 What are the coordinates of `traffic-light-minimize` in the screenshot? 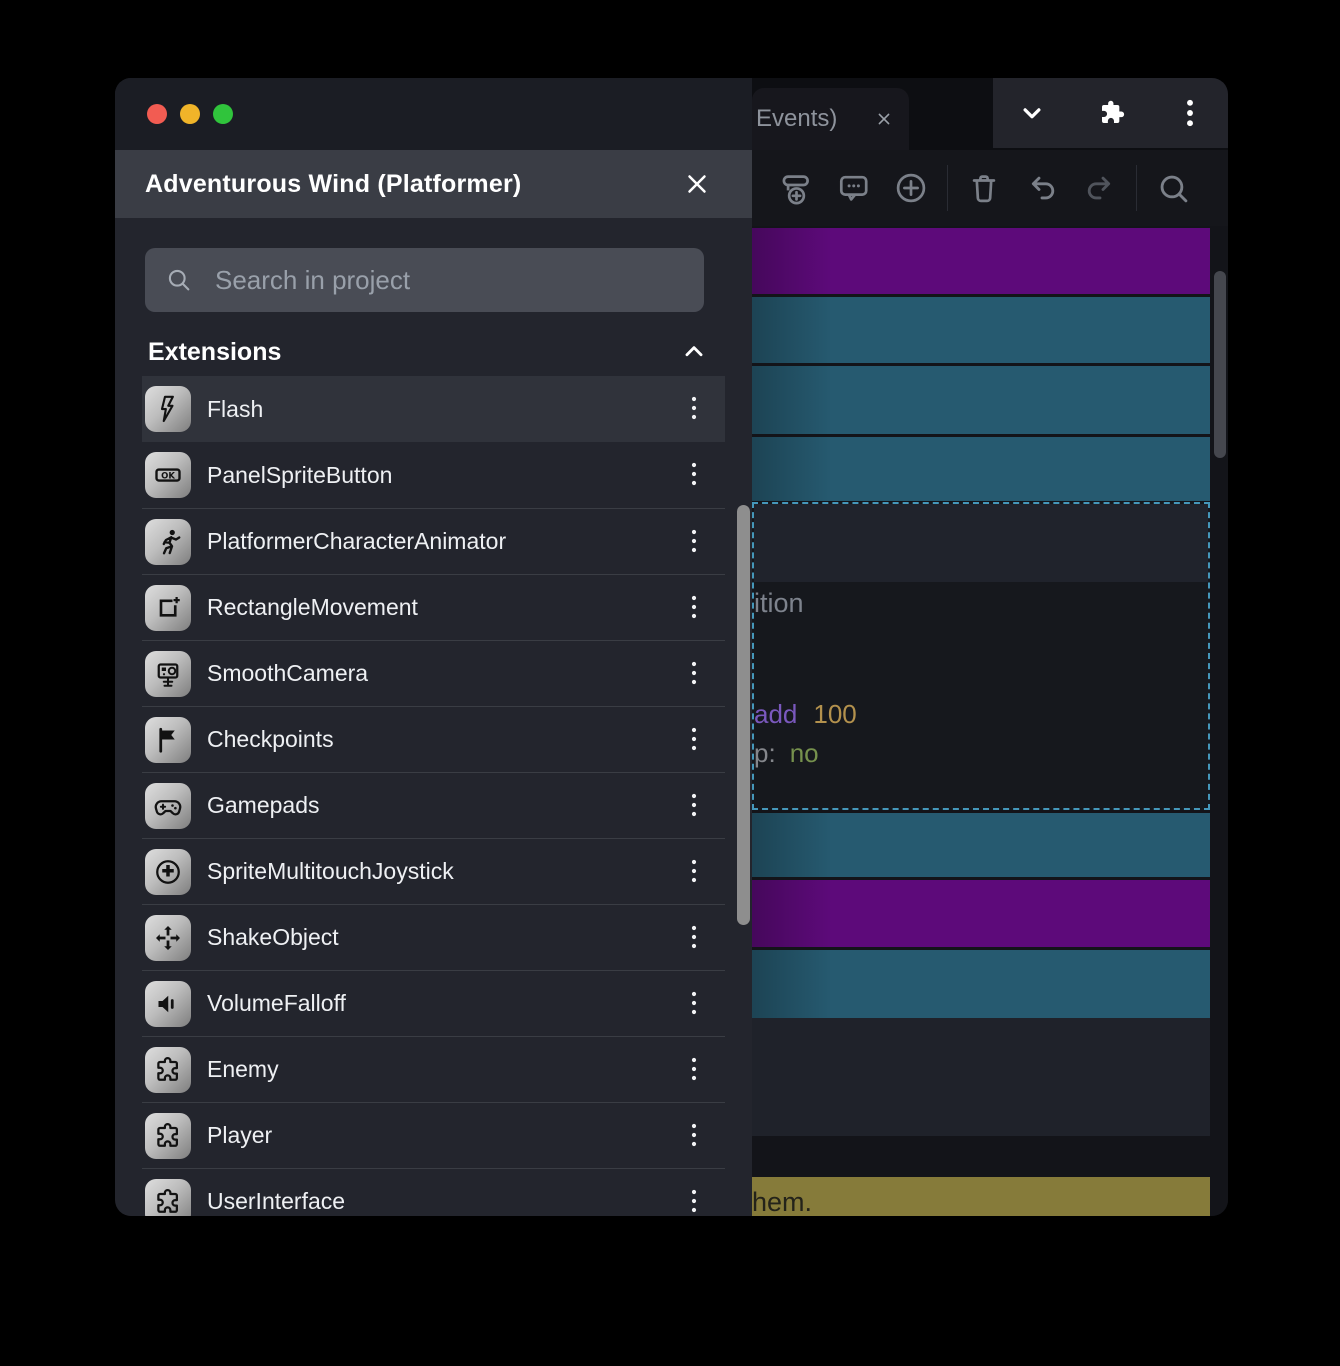 It's located at (190, 114).